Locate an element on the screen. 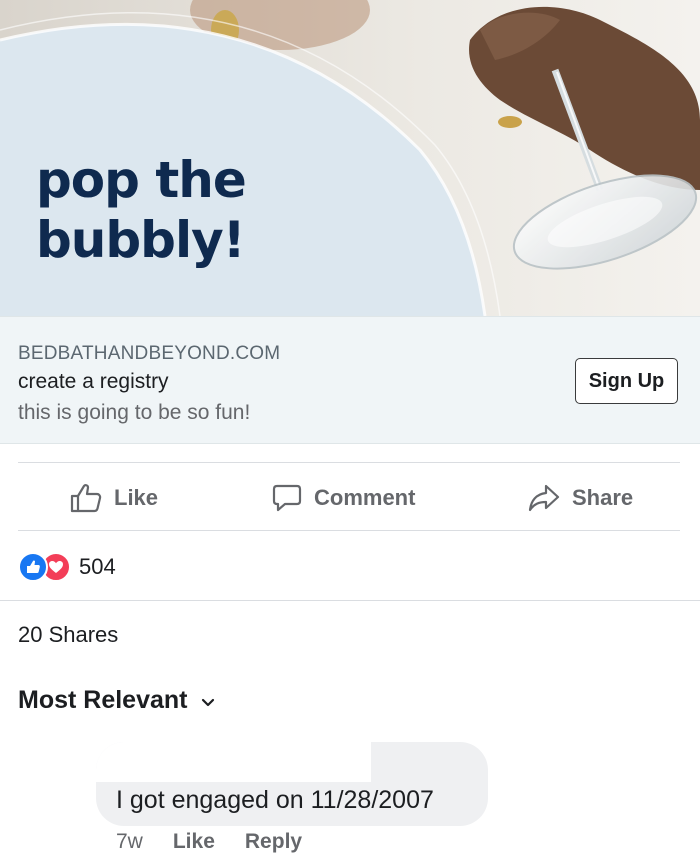 Image resolution: width=700 pixels, height=861 pixels. shares-count: 20 Shares is located at coordinates (68, 635).